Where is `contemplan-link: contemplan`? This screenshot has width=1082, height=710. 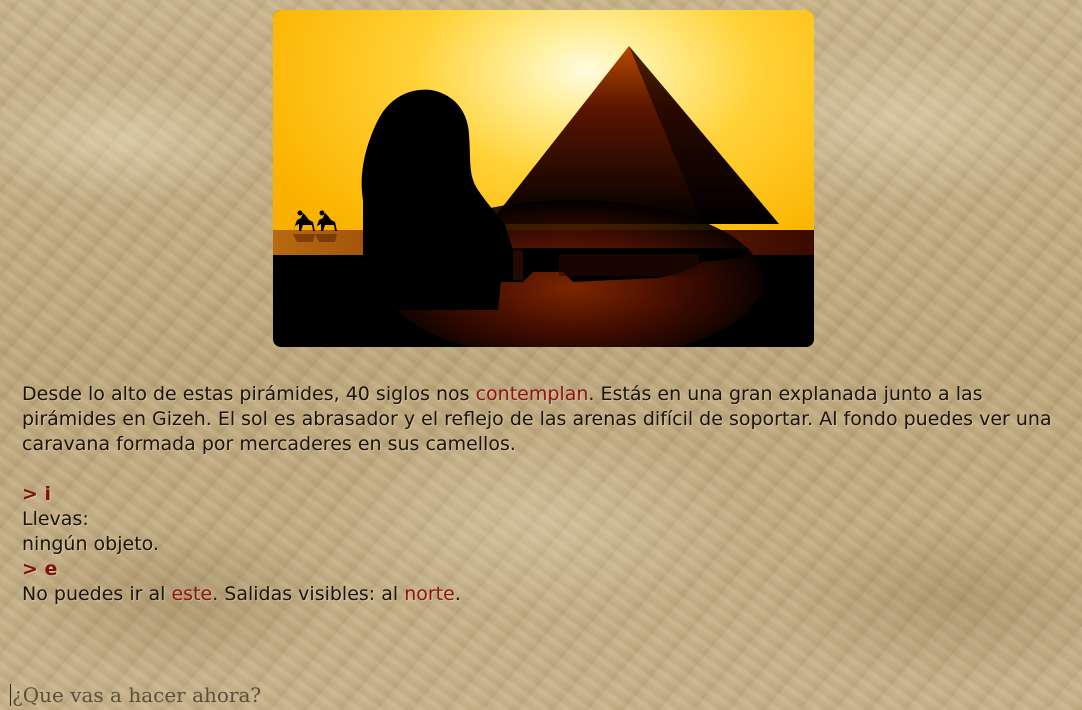
contemplan-link: contemplan is located at coordinates (532, 394).